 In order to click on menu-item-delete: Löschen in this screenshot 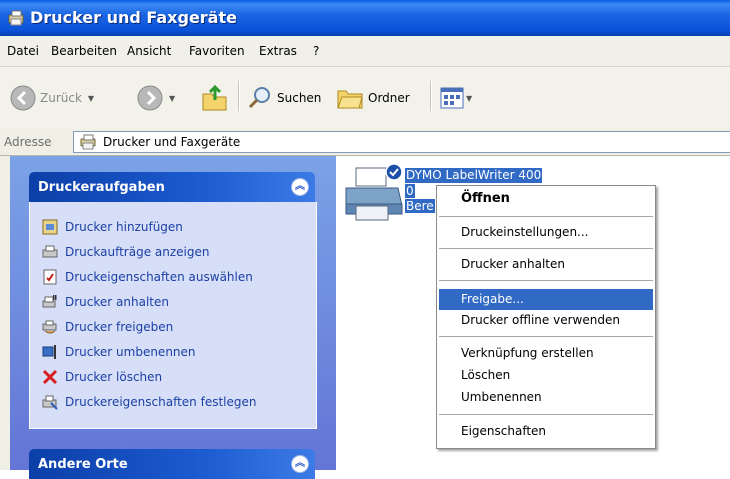, I will do `click(546, 375)`.